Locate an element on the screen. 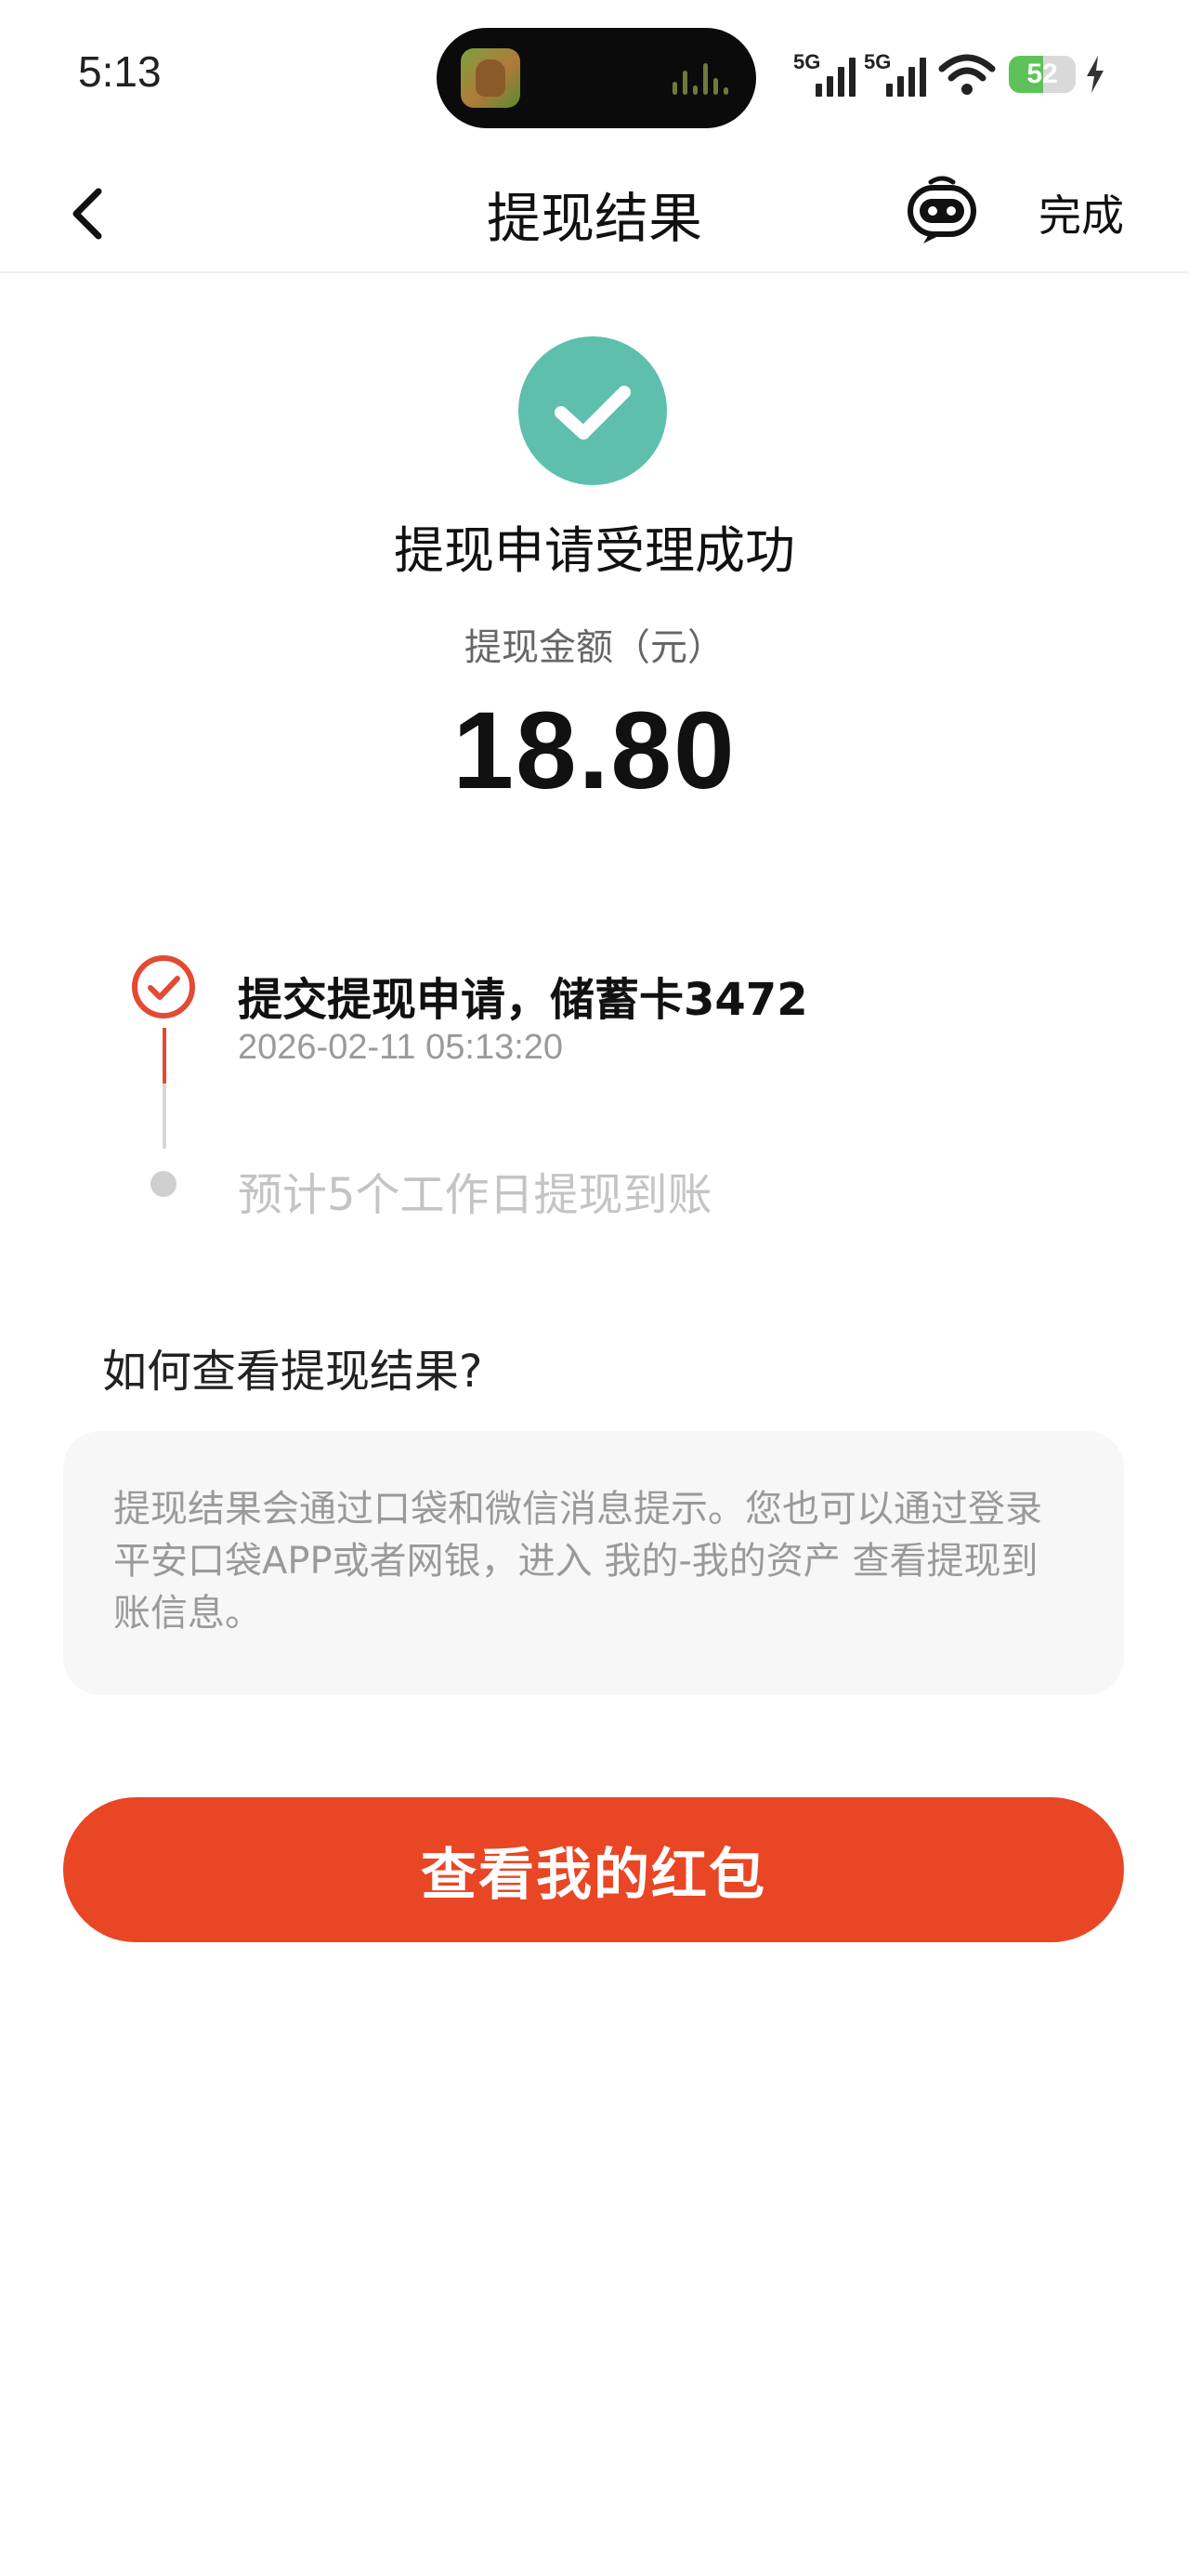  step-submitted-title: 提交提现申请，储蓄卡3472 is located at coordinates (523, 1000).